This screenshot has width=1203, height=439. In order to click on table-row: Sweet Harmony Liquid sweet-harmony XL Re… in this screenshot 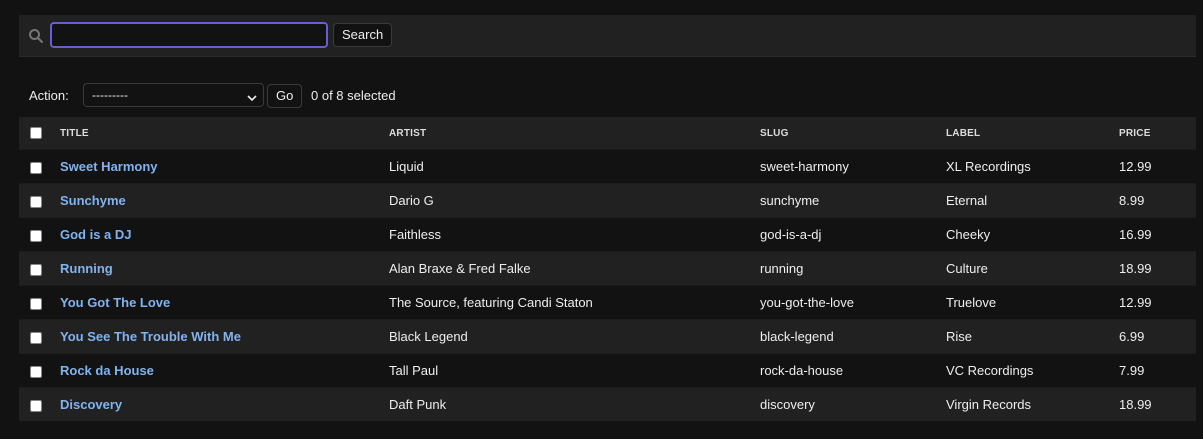, I will do `click(607, 166)`.